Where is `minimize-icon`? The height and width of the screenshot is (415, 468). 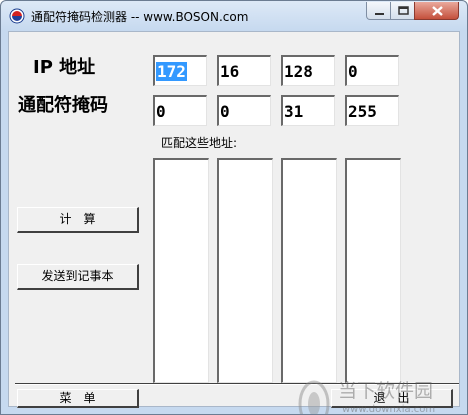 minimize-icon is located at coordinates (379, 14).